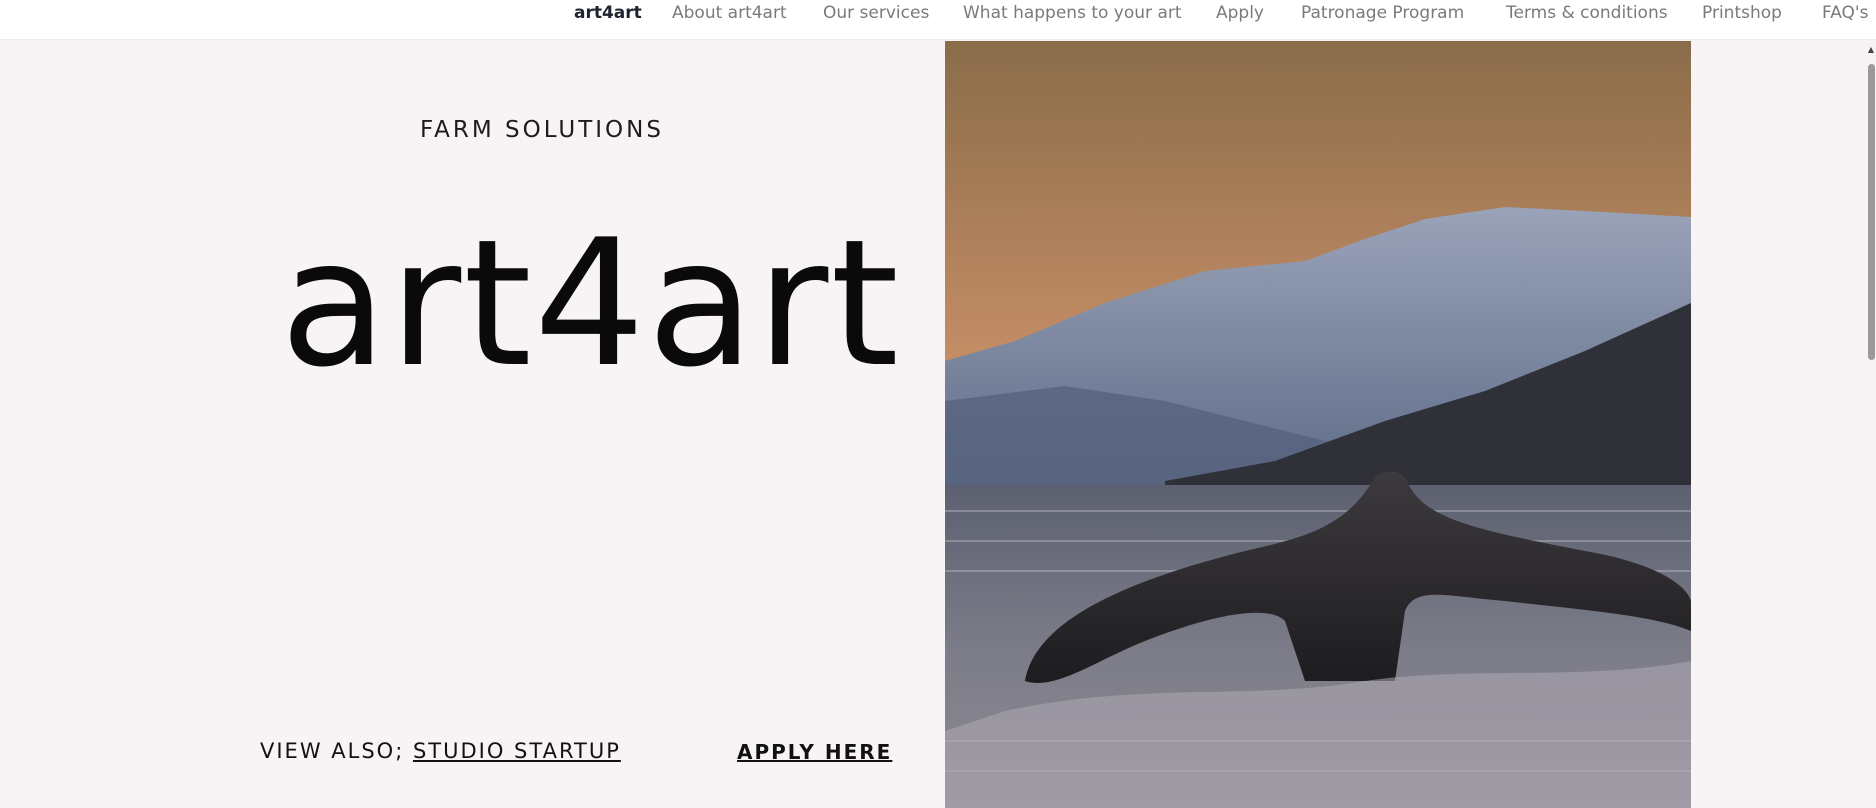 This screenshot has height=808, width=1876. I want to click on nav-item-terms: Terms & conditions, so click(1587, 13).